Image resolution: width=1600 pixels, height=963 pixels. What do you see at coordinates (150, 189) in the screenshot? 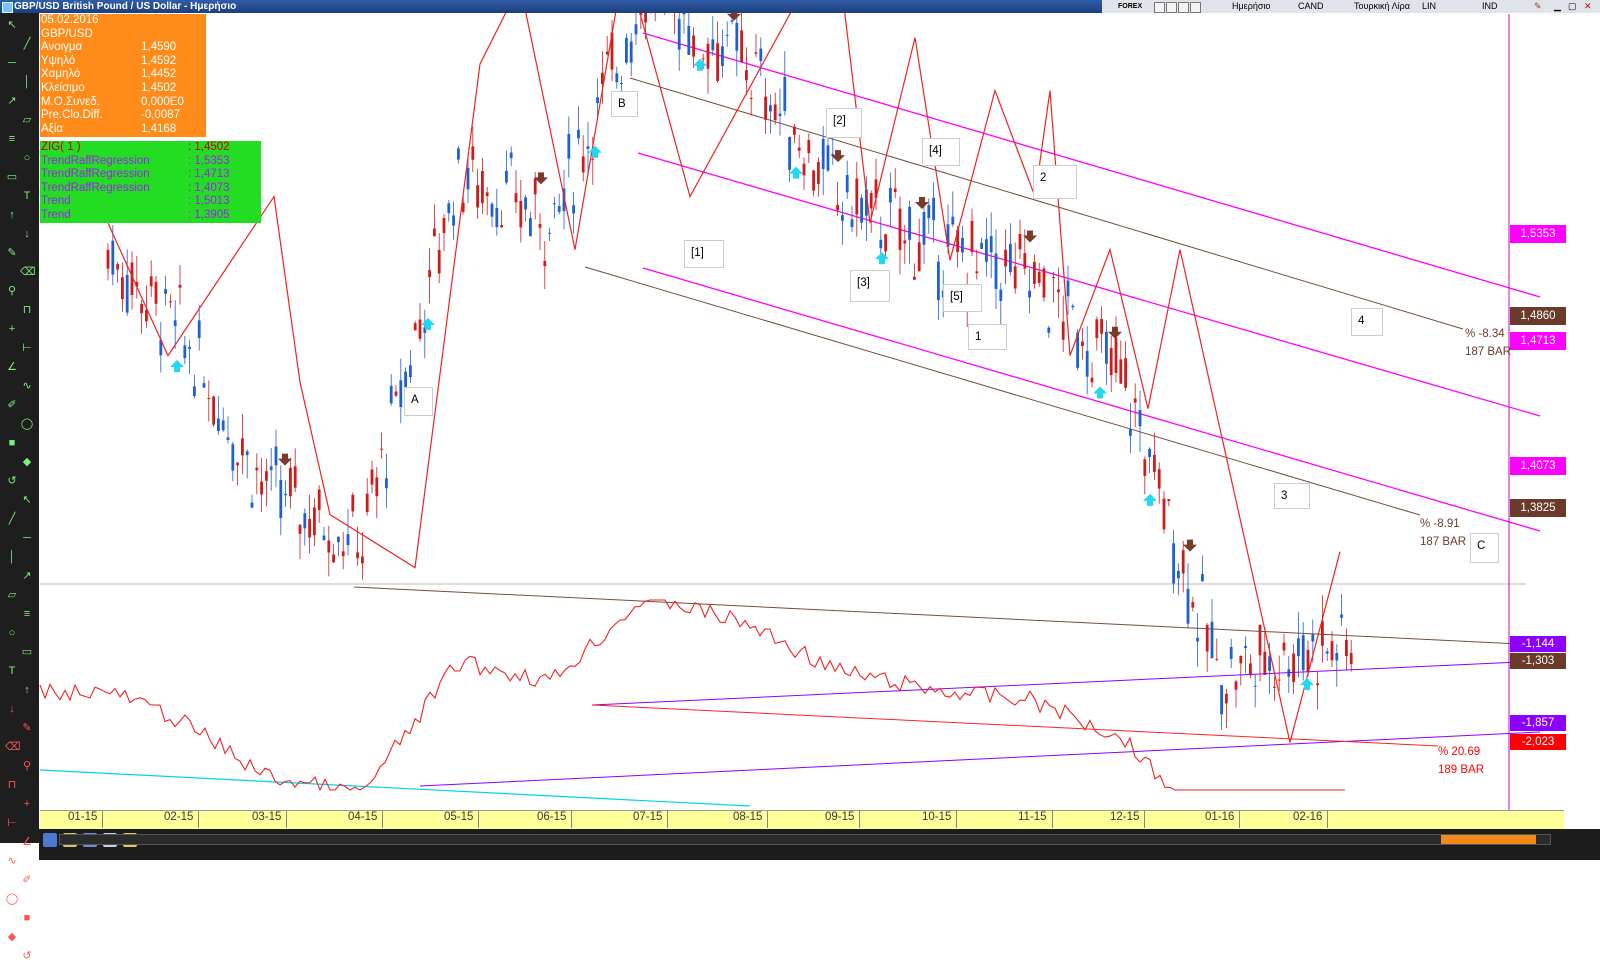
I see `indicator-row: TrendRaffRegression: 1,4073` at bounding box center [150, 189].